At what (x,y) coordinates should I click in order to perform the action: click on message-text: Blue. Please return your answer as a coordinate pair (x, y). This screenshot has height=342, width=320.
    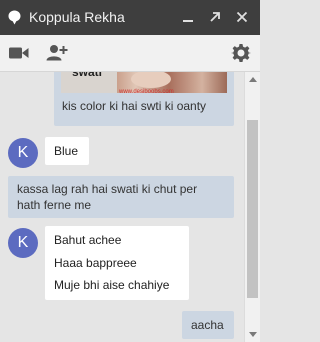
    Looking at the image, I should click on (66, 151).